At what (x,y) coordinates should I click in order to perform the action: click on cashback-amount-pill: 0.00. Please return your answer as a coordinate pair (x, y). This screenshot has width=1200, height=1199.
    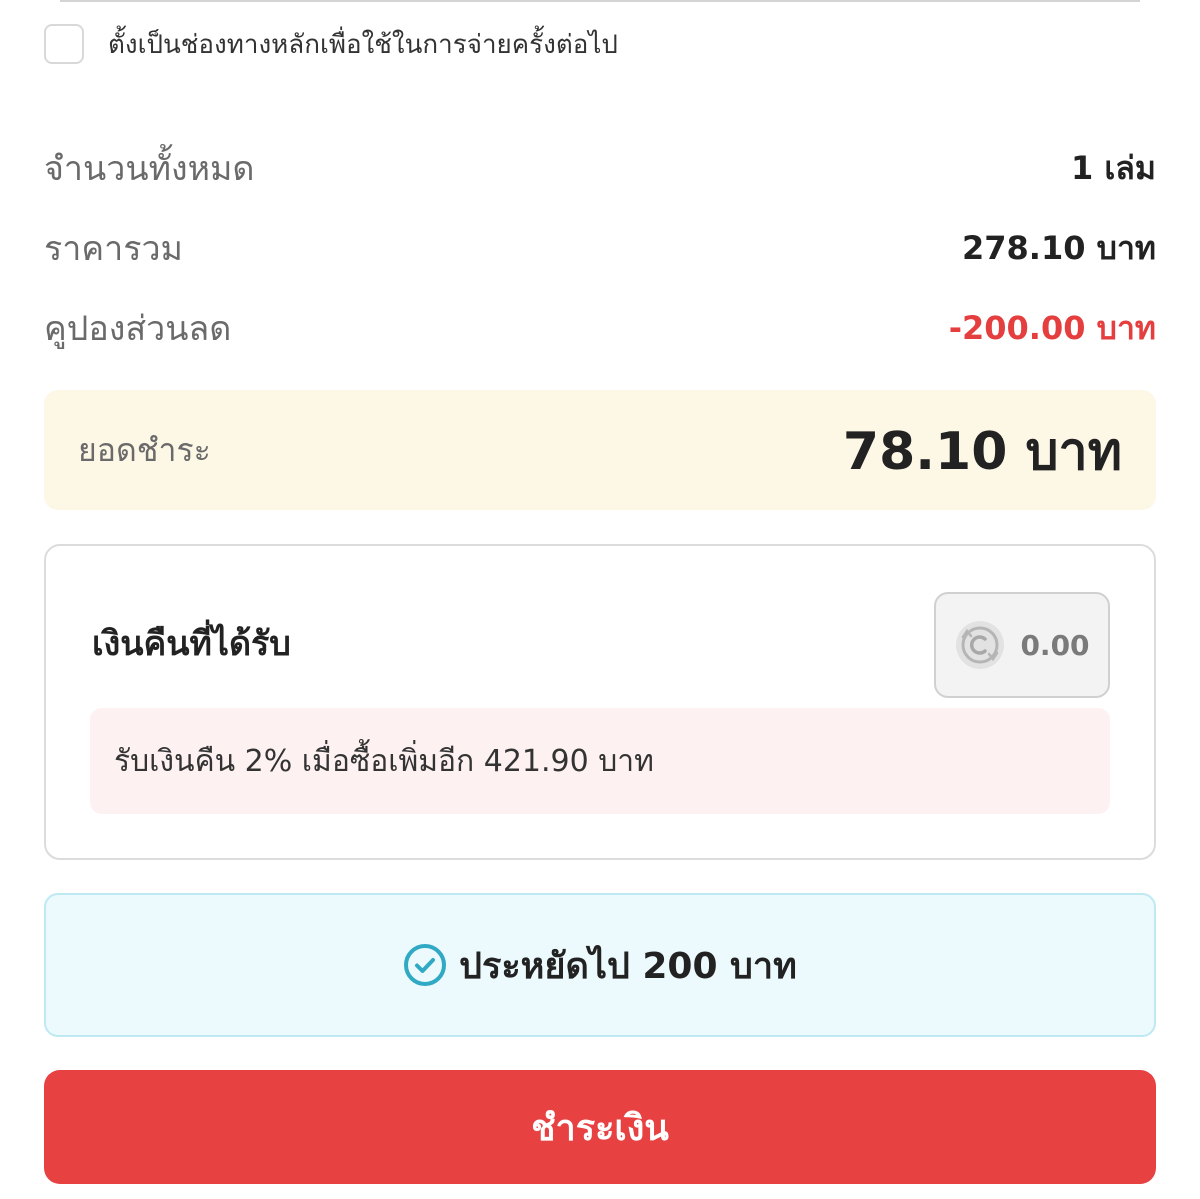
    Looking at the image, I should click on (1022, 645).